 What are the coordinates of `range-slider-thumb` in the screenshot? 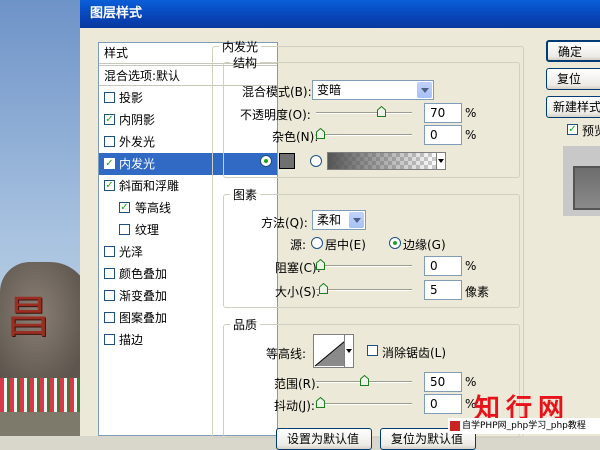 It's located at (364, 380).